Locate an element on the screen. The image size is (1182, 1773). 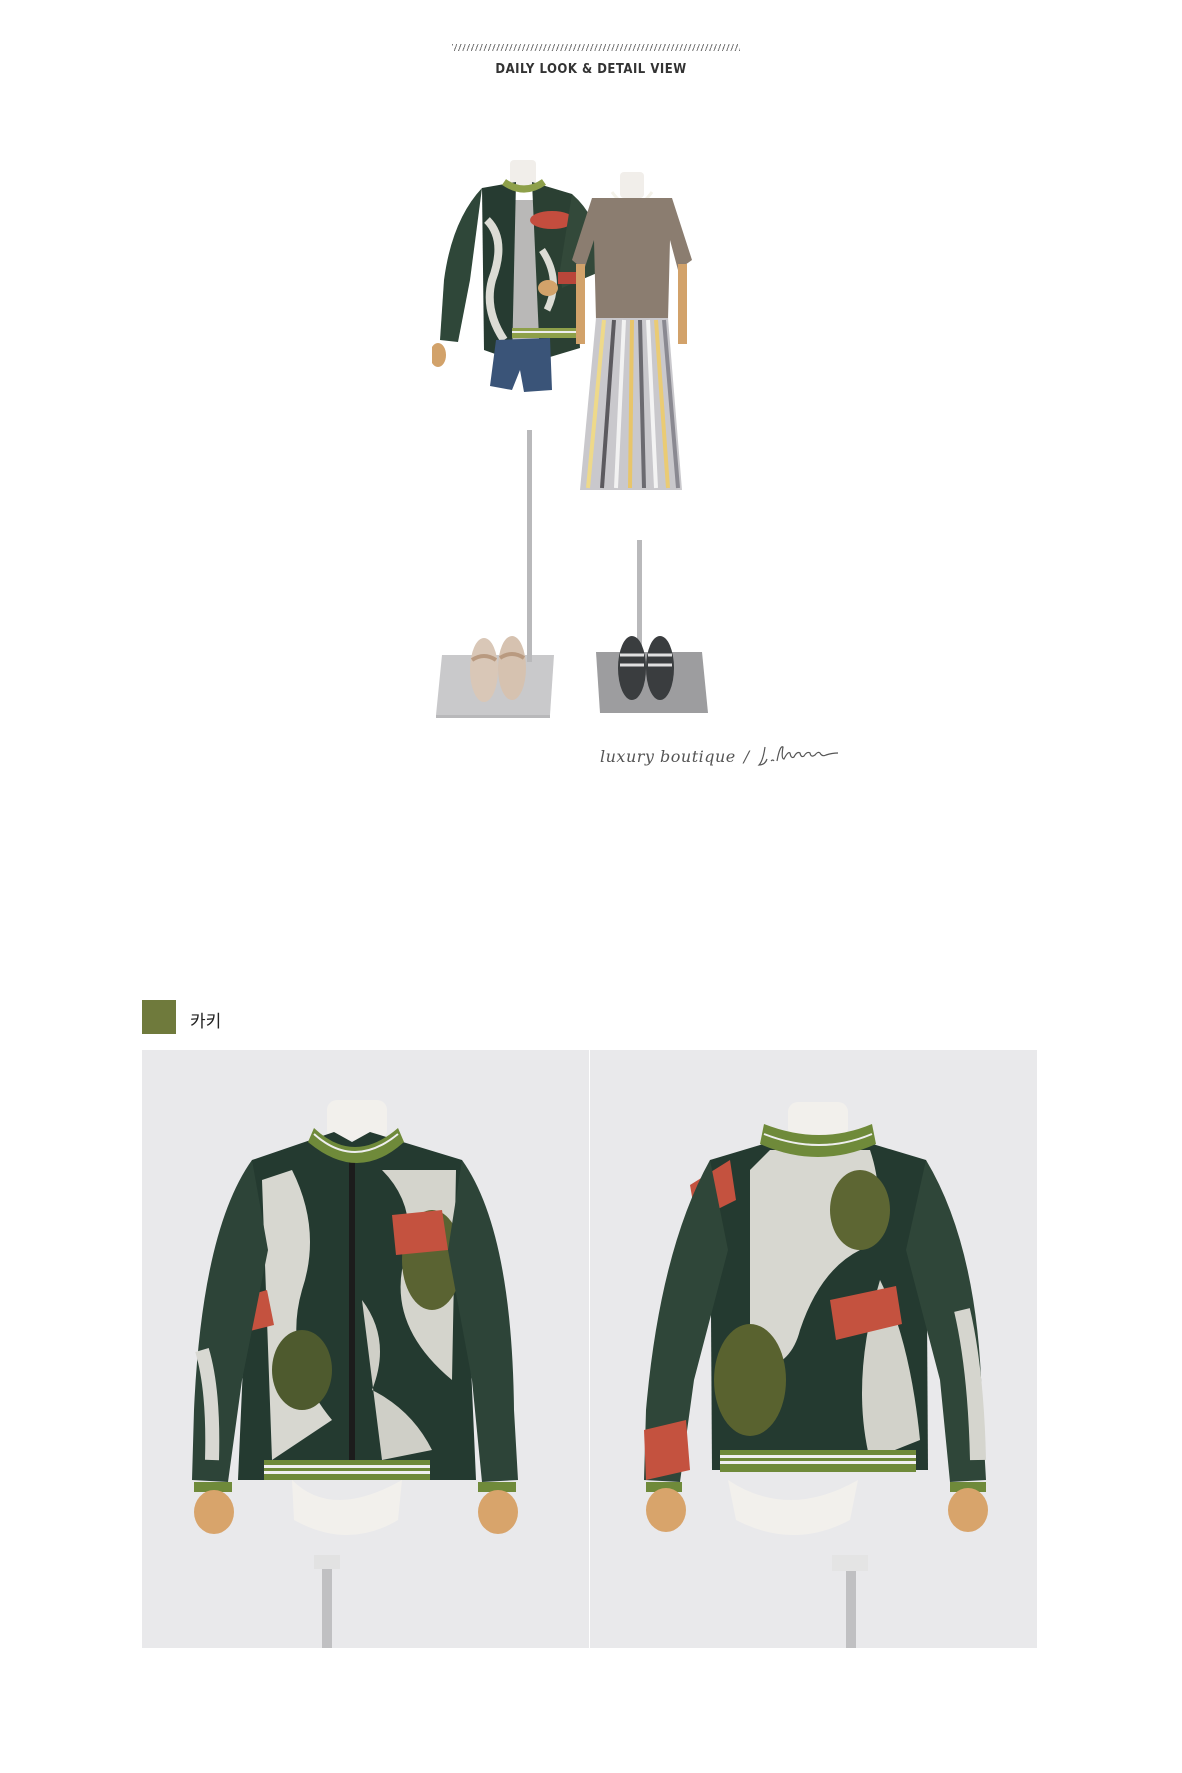
brand-tagline: luxury boutique is located at coordinates (668, 756).